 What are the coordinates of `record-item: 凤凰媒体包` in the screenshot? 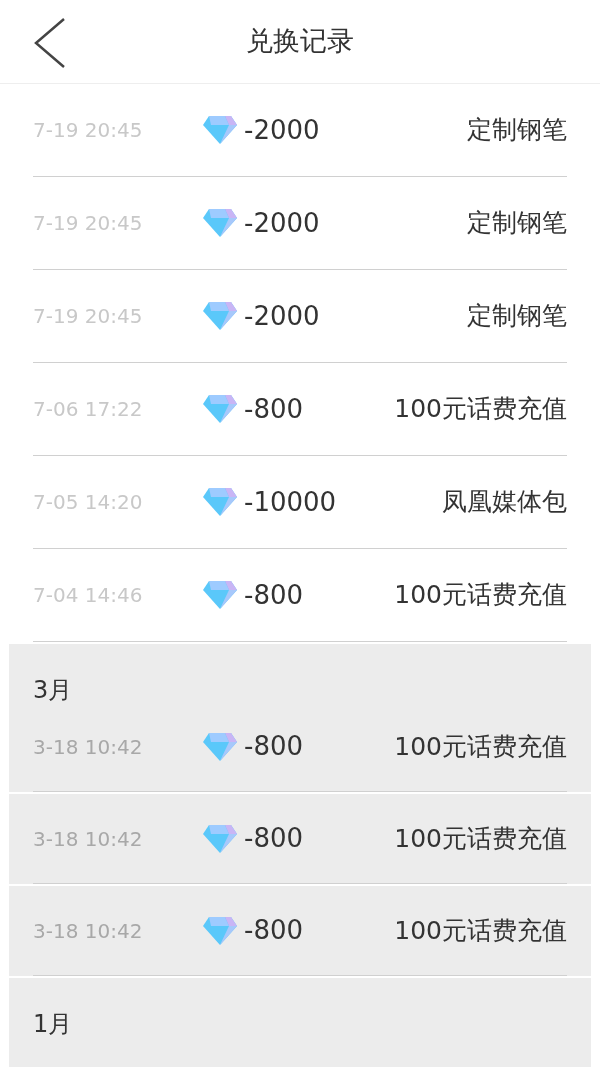 It's located at (504, 502).